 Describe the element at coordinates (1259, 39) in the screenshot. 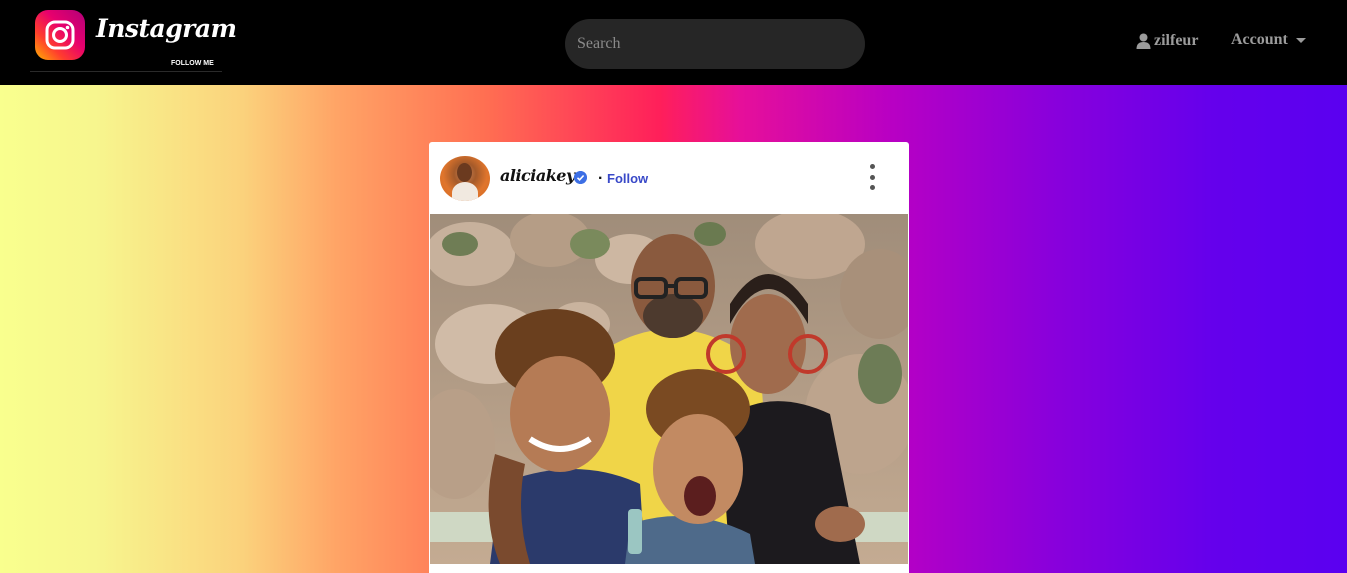

I see `account-label: Account` at that location.